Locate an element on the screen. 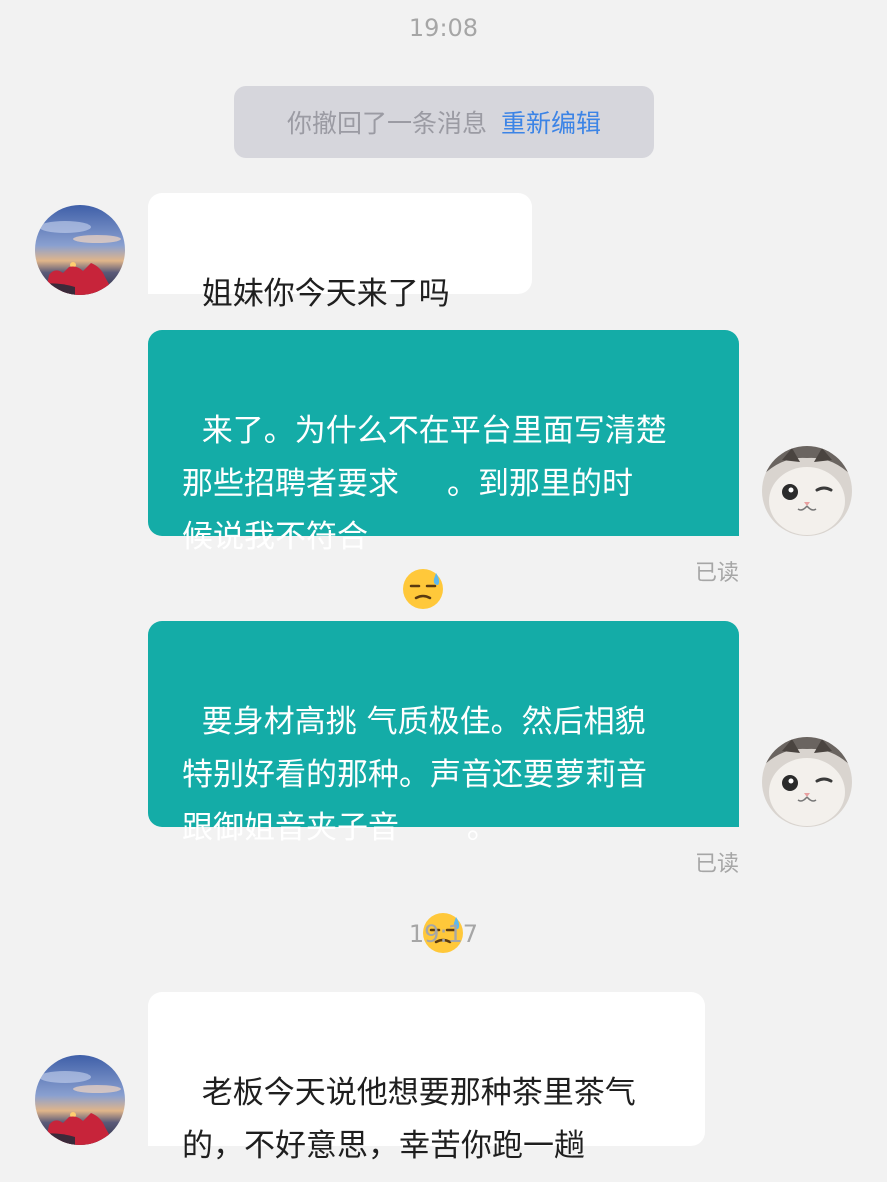 This screenshot has width=887, height=1182. tears-of-joy-emoji-icon is located at coordinates (474, 345).